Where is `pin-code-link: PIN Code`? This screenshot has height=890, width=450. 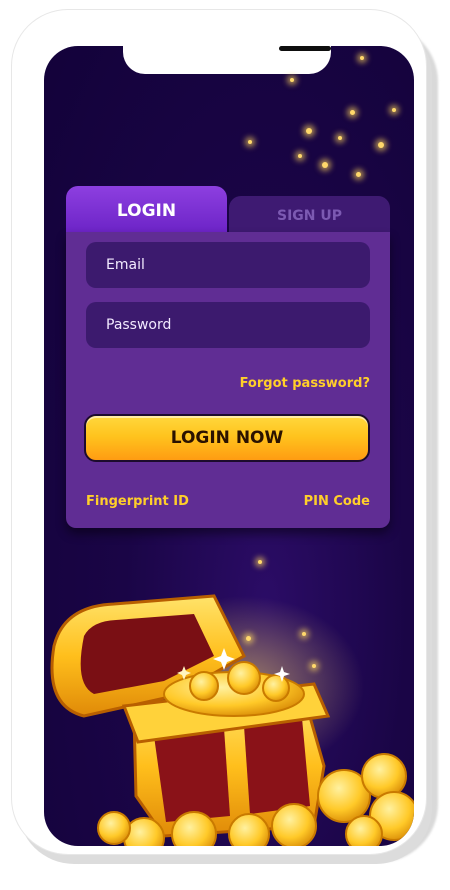 pin-code-link: PIN Code is located at coordinates (337, 501).